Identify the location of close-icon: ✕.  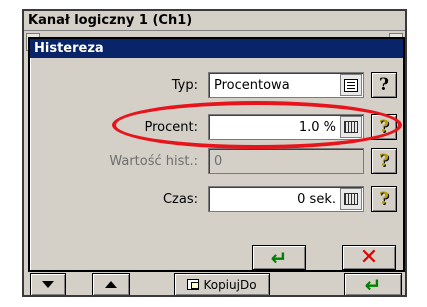
(369, 257).